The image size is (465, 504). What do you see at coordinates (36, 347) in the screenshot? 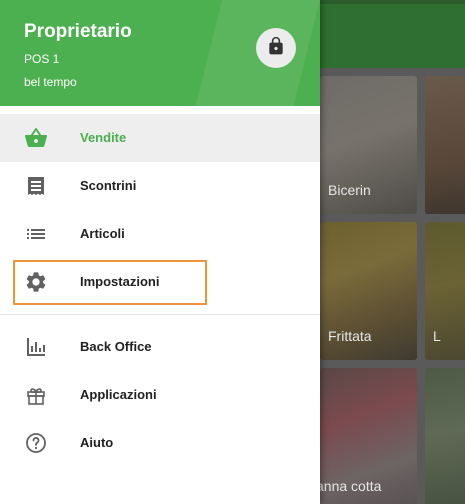
I see `bar-chart-icon` at bounding box center [36, 347].